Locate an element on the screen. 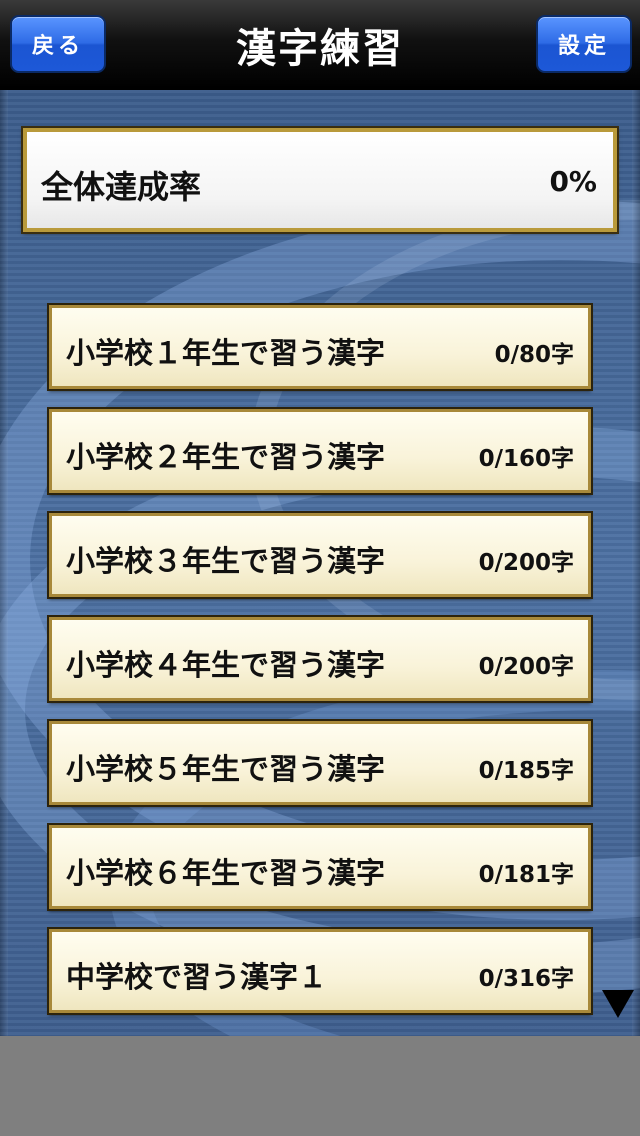 The width and height of the screenshot is (640, 1136). right-edge-shadow is located at coordinates (636, 563).